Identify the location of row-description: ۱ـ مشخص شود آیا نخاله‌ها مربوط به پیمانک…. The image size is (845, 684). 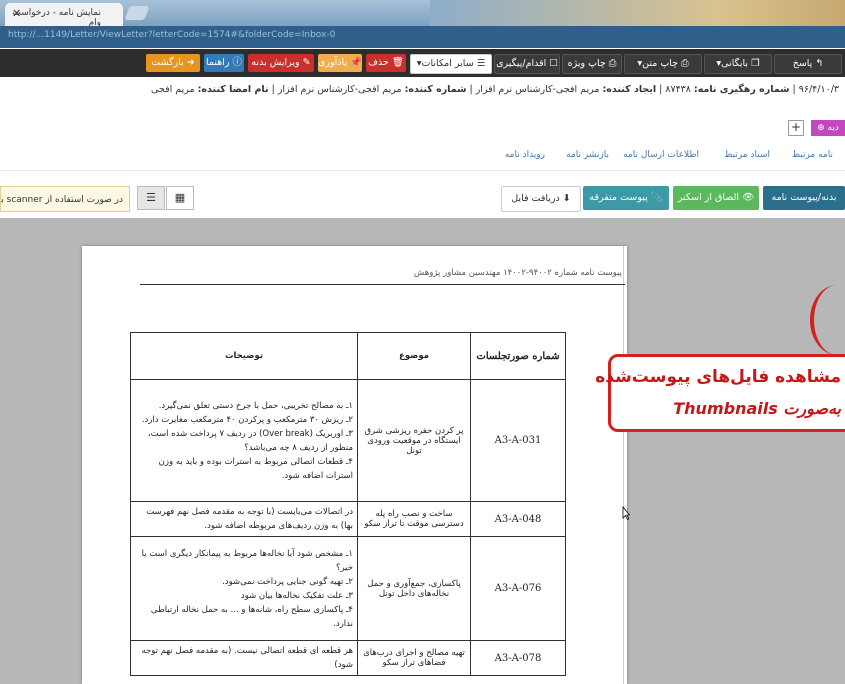
(244, 588).